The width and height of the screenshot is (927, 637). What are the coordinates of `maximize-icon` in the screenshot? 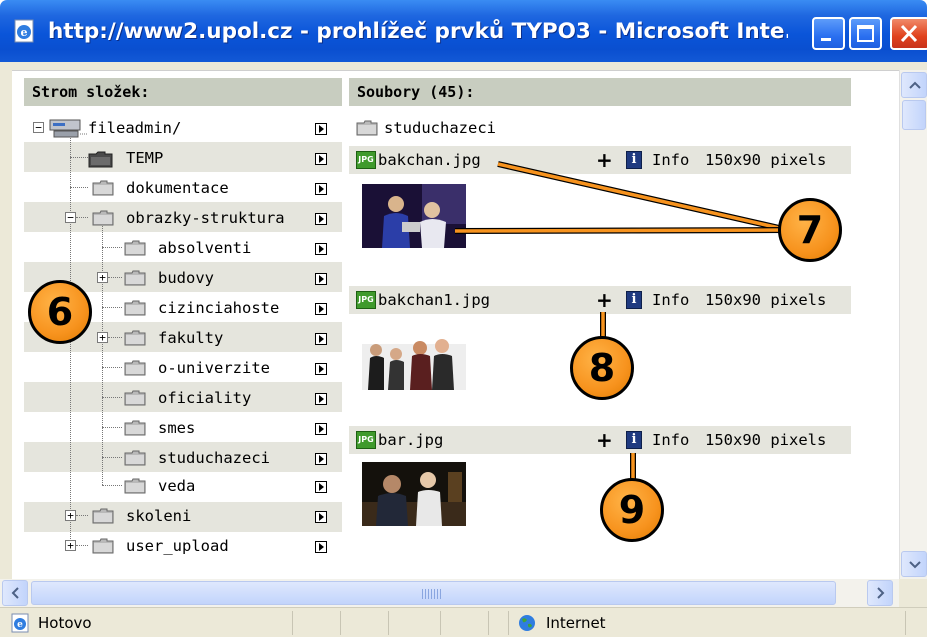 It's located at (865, 33).